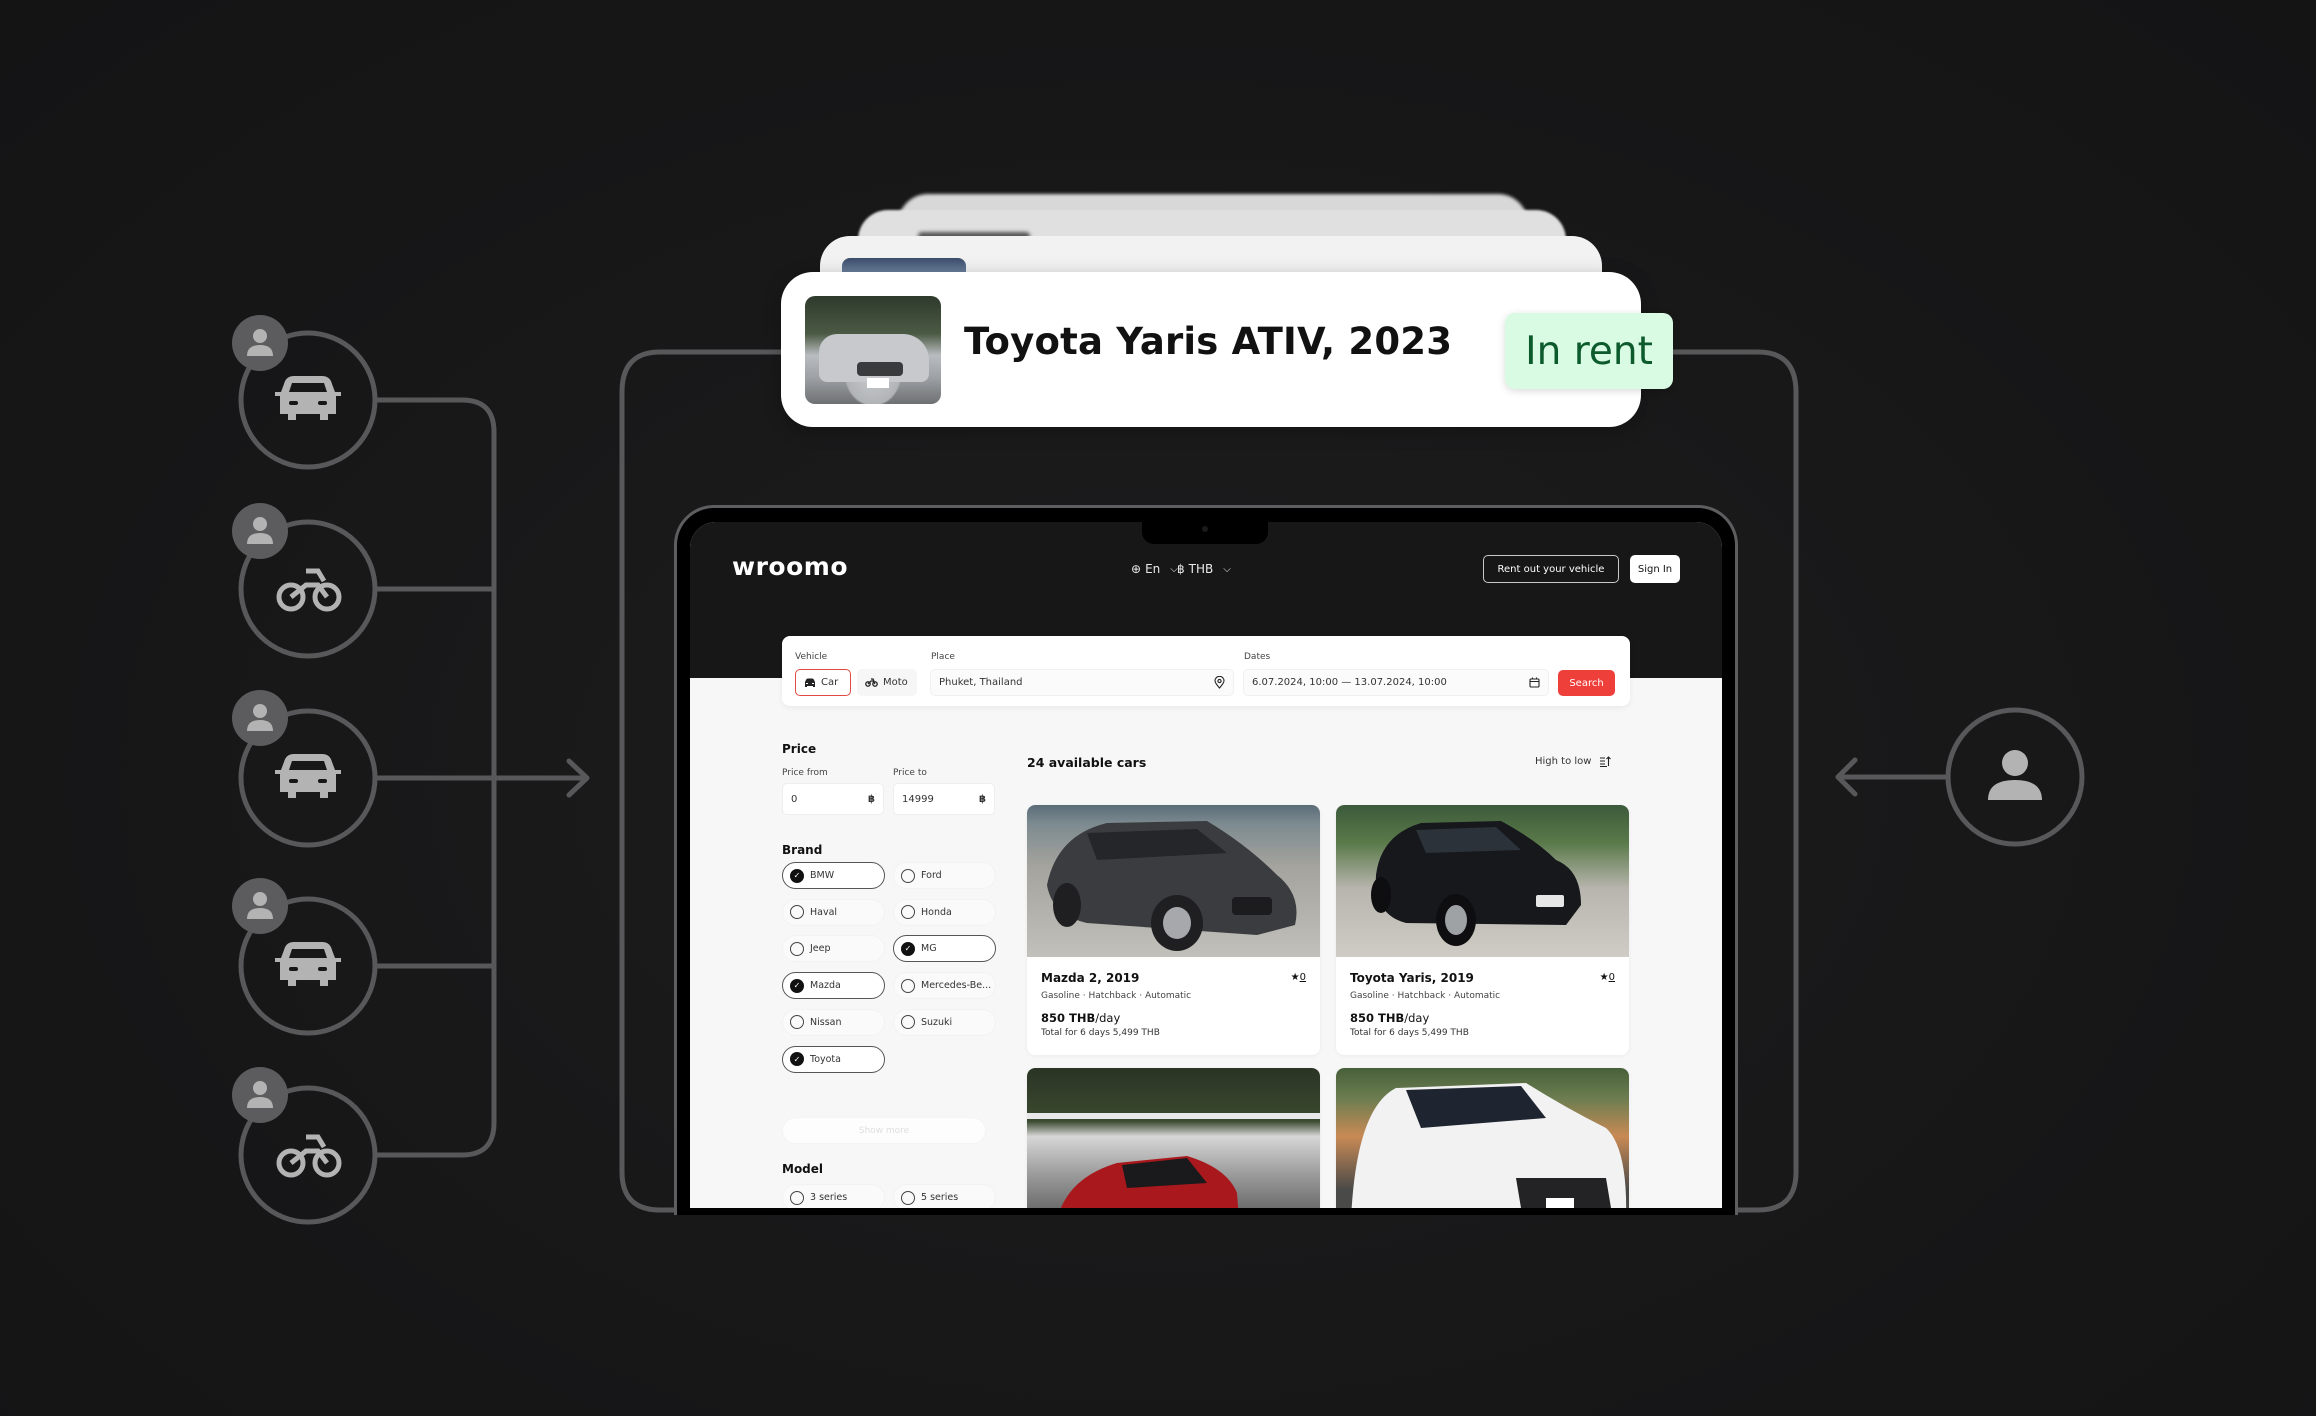  I want to click on dates-label: Dates, so click(1257, 657).